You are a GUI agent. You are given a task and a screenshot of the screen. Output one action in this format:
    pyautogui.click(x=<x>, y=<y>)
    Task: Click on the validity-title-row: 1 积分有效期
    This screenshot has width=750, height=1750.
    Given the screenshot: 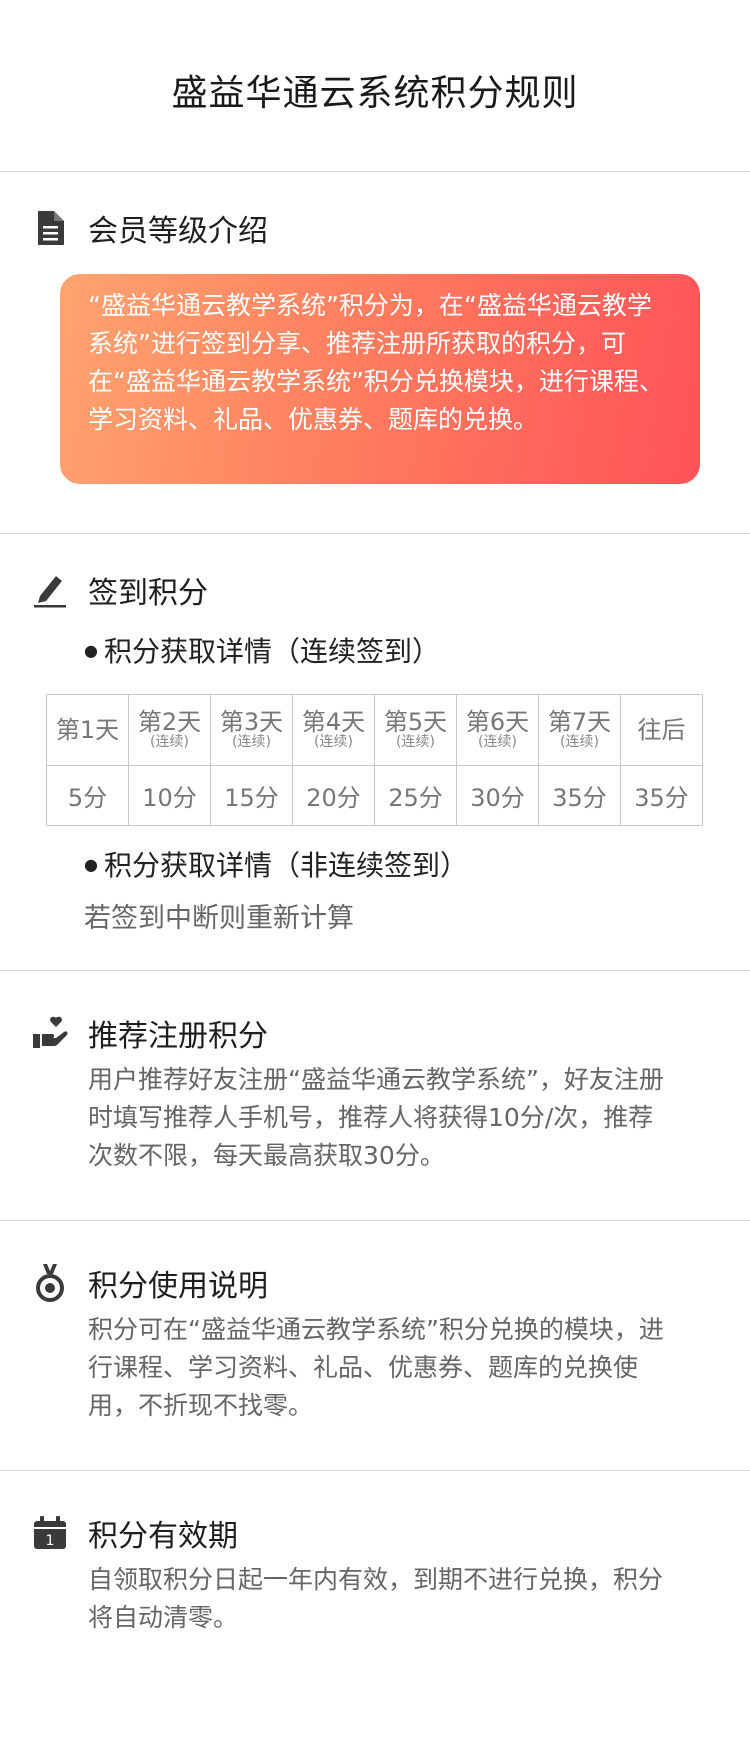 What is the action you would take?
    pyautogui.click(x=135, y=1533)
    